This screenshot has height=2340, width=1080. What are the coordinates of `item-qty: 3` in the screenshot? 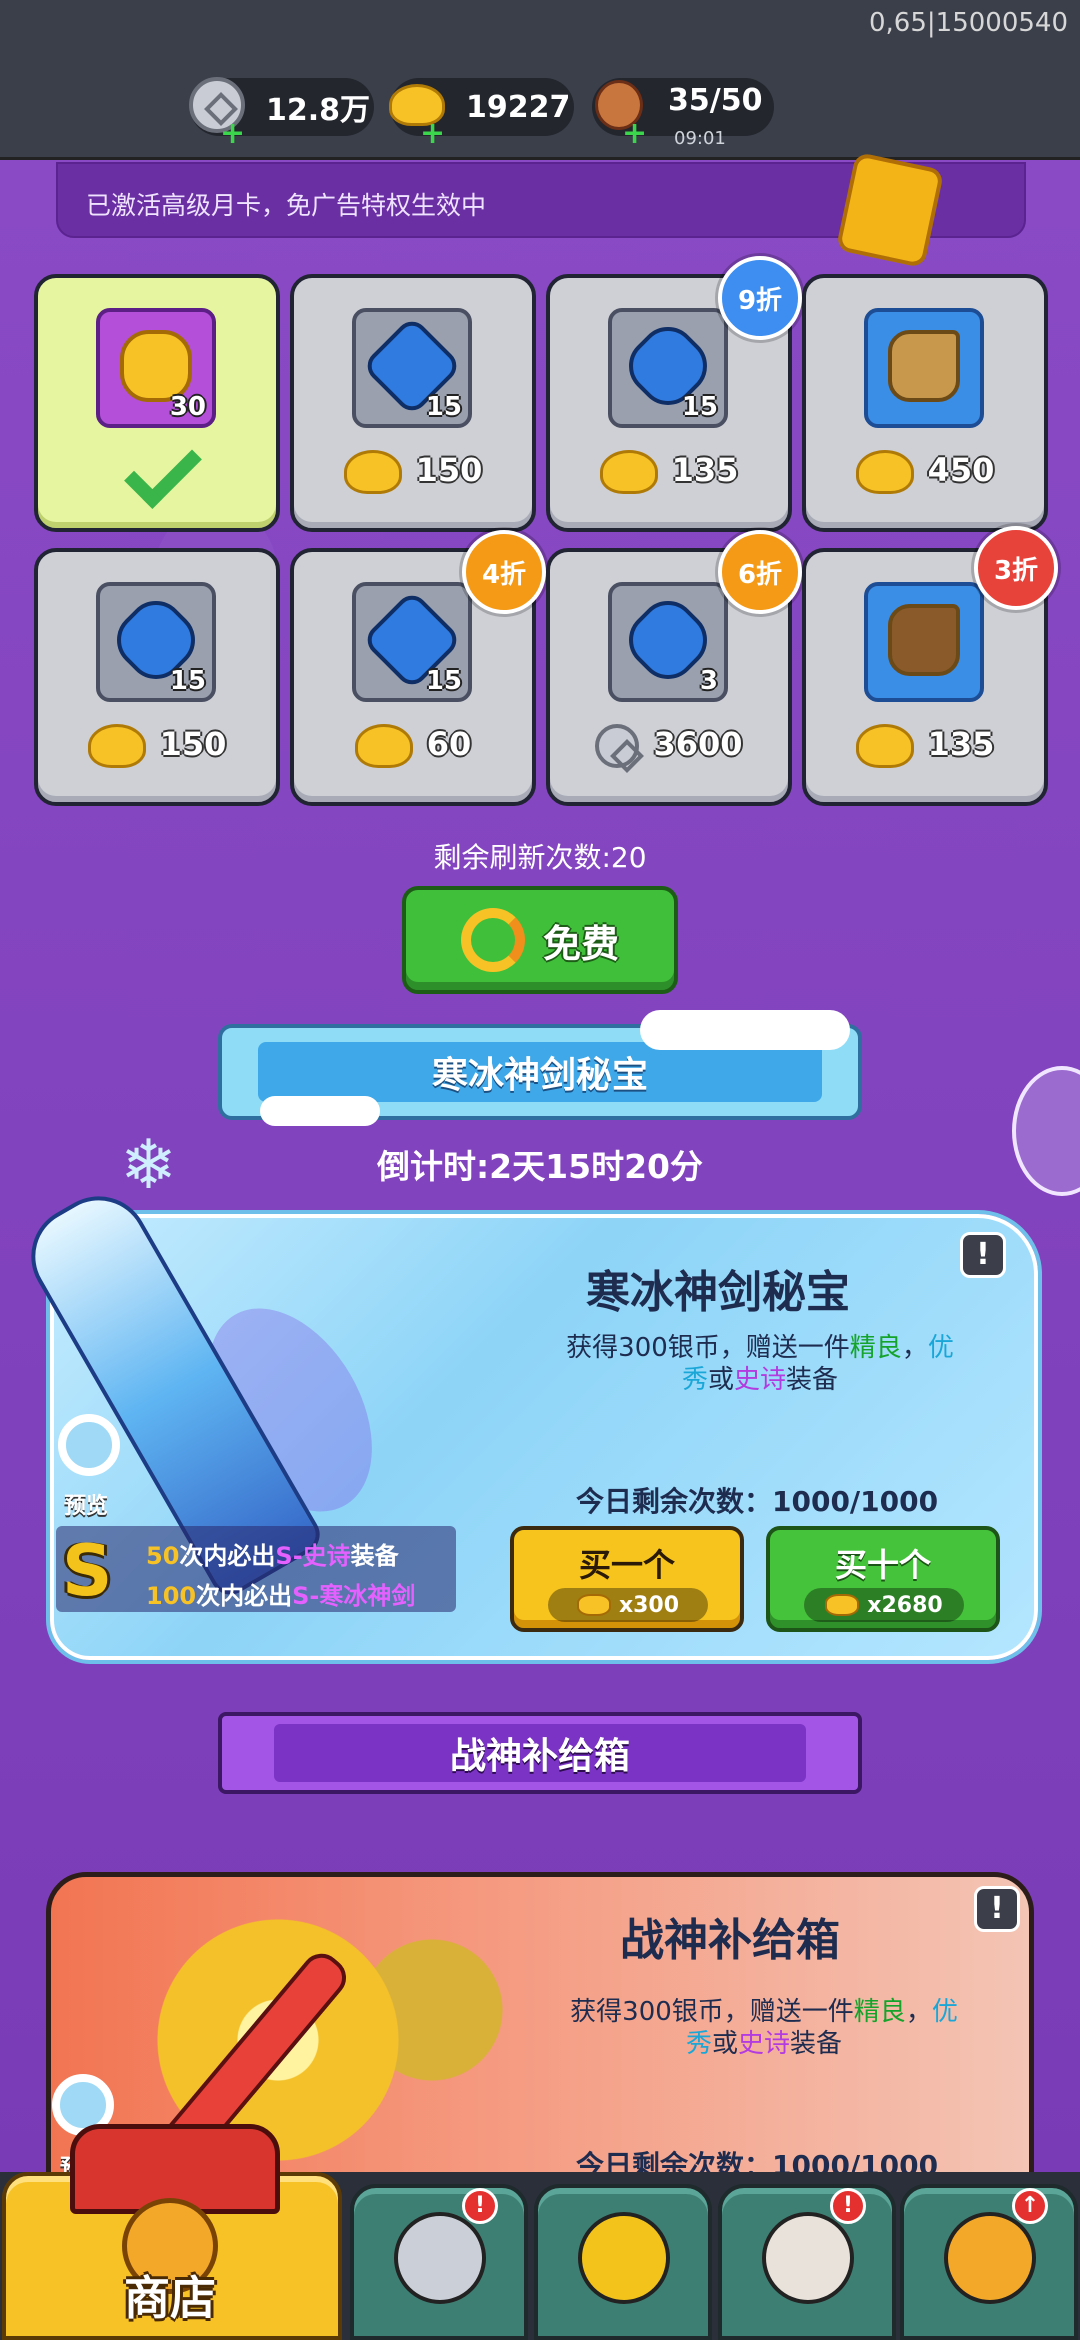 It's located at (708, 681).